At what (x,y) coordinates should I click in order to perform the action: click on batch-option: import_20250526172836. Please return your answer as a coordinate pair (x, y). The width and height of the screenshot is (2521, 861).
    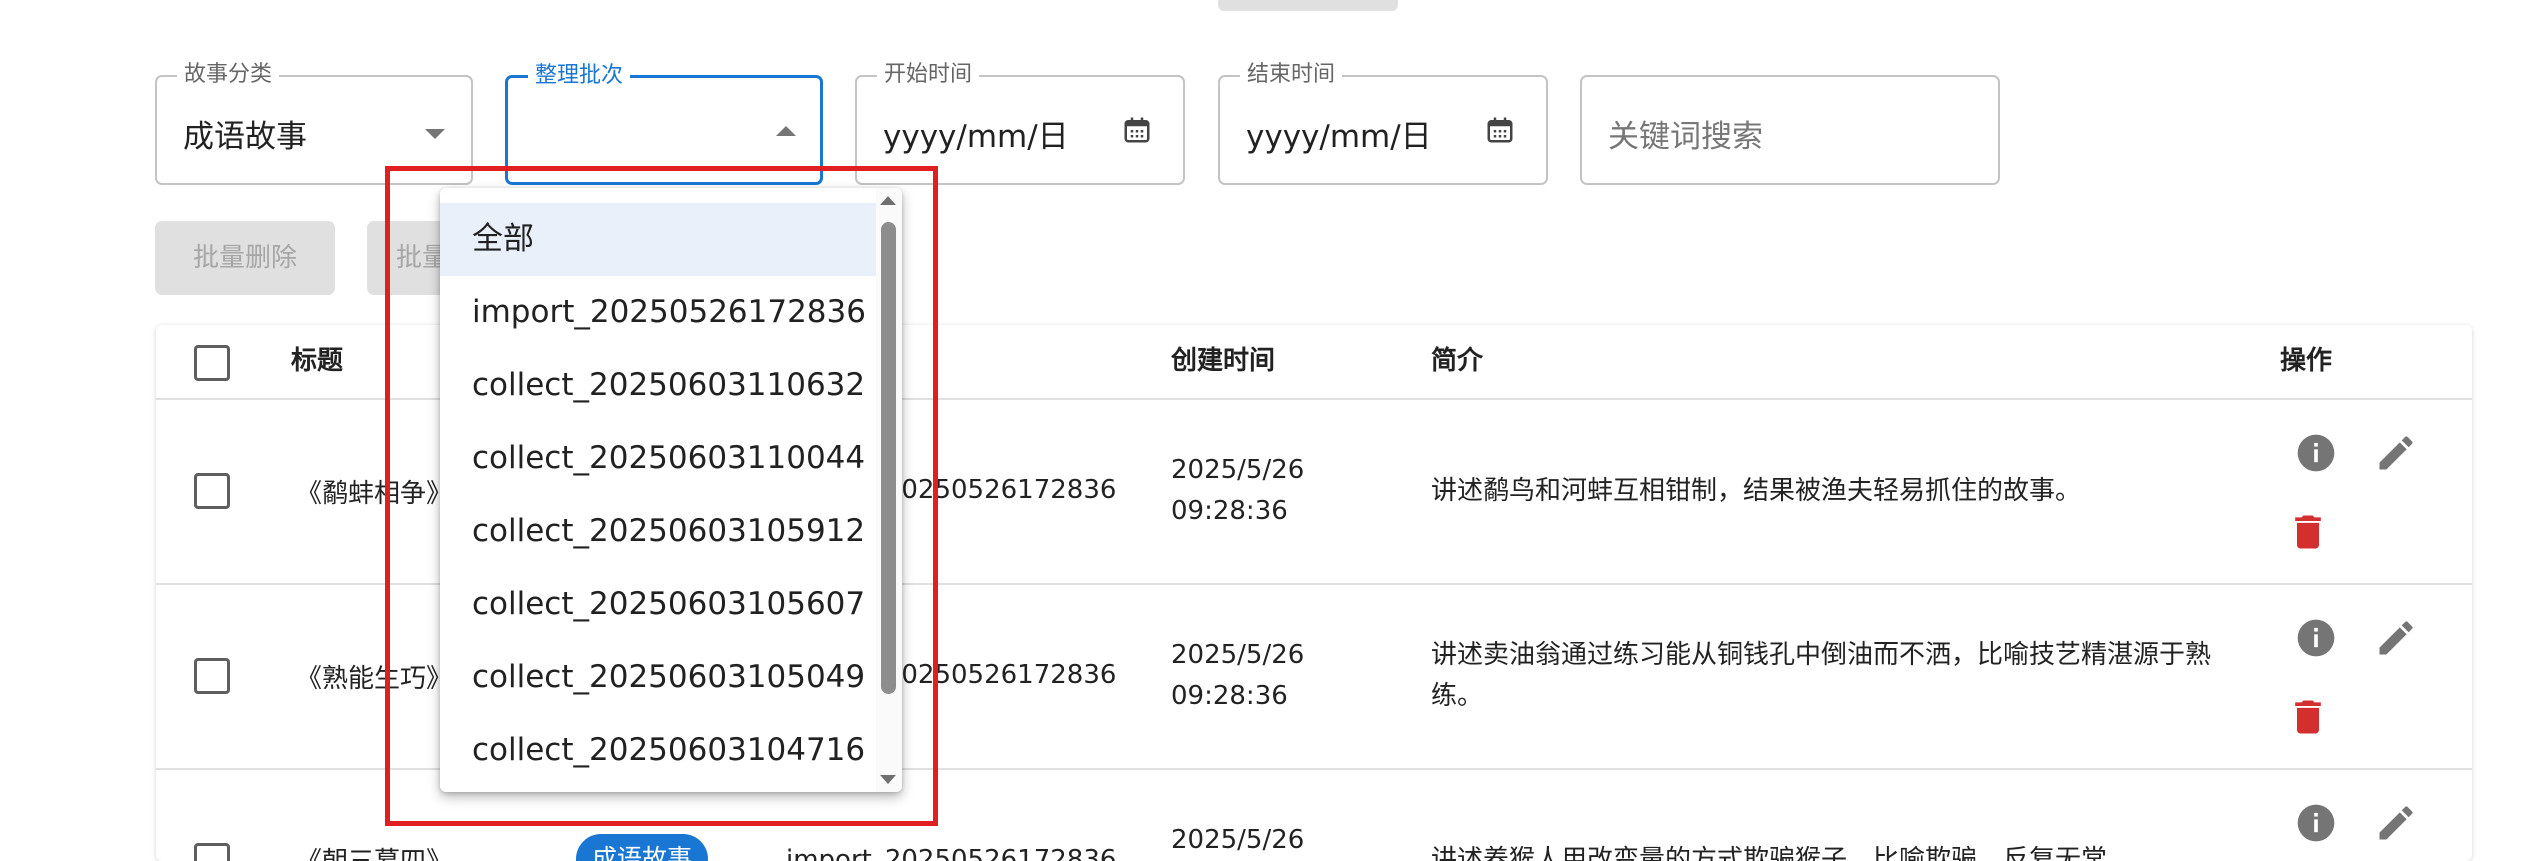
    Looking at the image, I should click on (658, 312).